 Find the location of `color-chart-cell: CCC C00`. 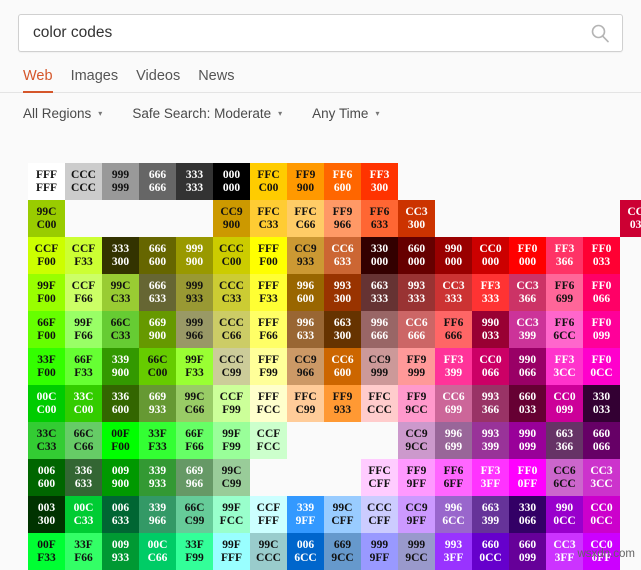

color-chart-cell: CCC C00 is located at coordinates (231, 255).